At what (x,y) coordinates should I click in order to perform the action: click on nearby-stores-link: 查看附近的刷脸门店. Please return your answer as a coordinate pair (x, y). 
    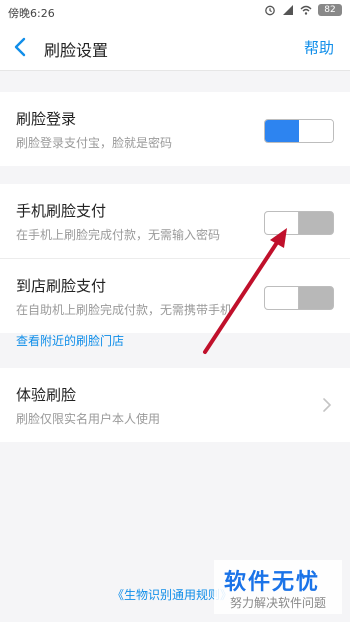
    Looking at the image, I should click on (70, 340).